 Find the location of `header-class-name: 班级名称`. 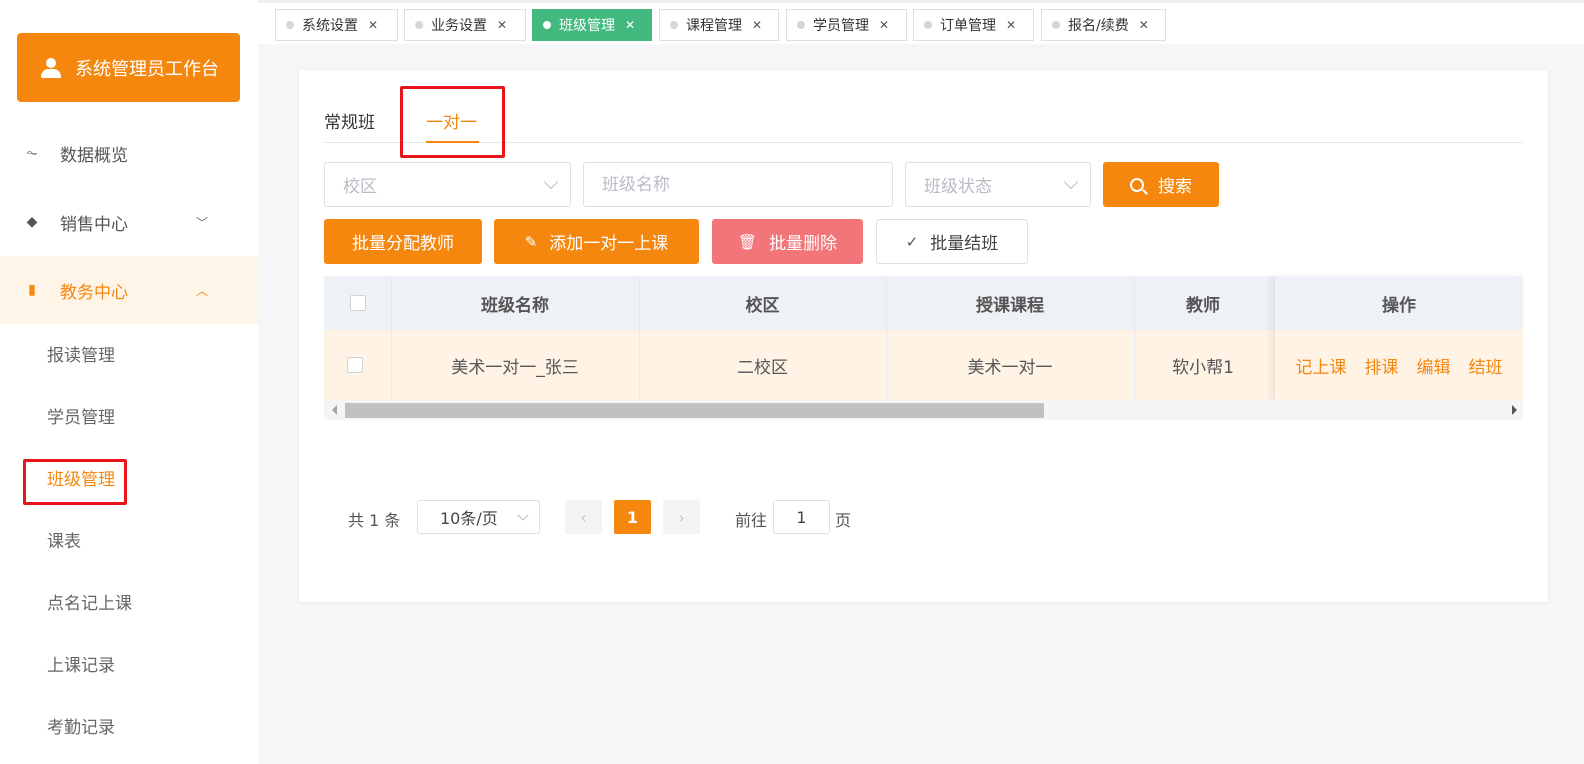

header-class-name: 班级名称 is located at coordinates (515, 303).